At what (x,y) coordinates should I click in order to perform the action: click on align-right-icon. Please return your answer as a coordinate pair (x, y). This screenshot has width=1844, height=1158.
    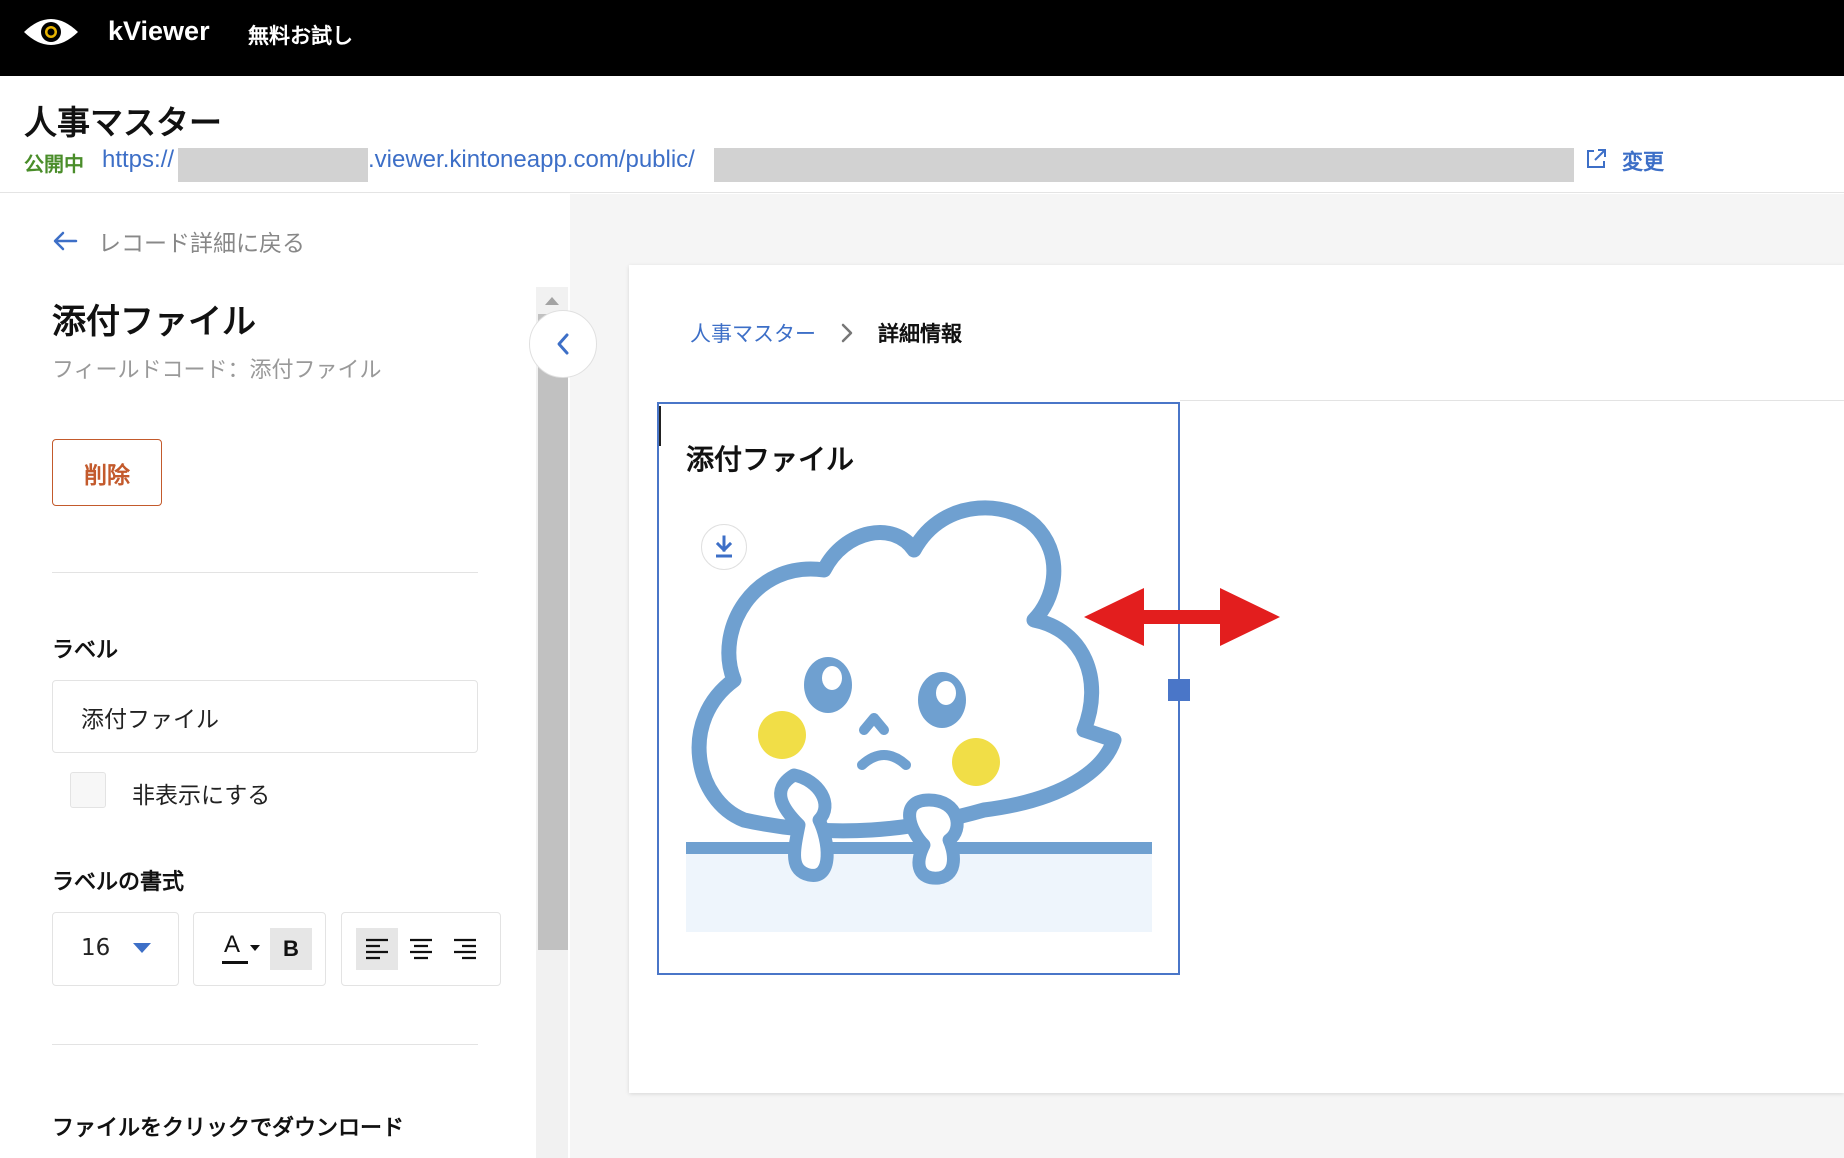
    Looking at the image, I should click on (465, 949).